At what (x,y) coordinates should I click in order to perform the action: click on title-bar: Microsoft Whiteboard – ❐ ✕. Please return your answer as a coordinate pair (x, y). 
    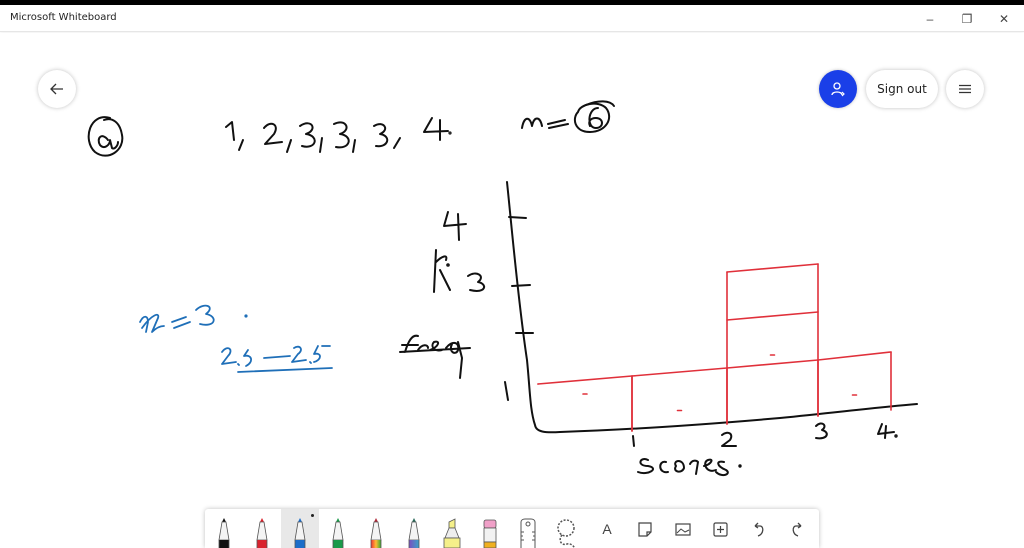
    Looking at the image, I should click on (512, 18).